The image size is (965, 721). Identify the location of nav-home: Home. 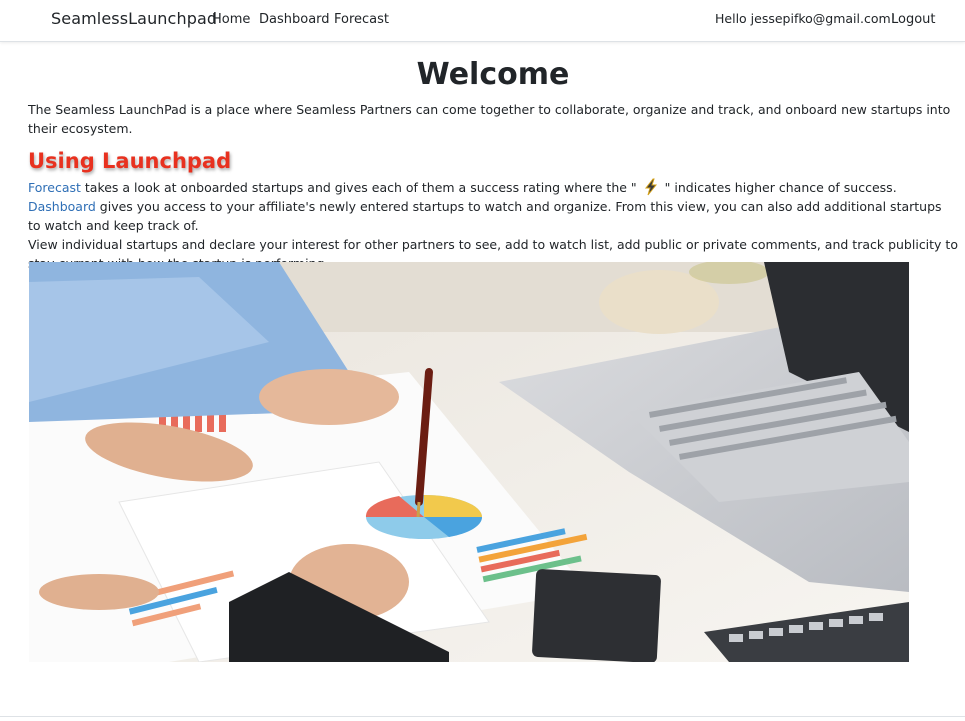
(231, 19).